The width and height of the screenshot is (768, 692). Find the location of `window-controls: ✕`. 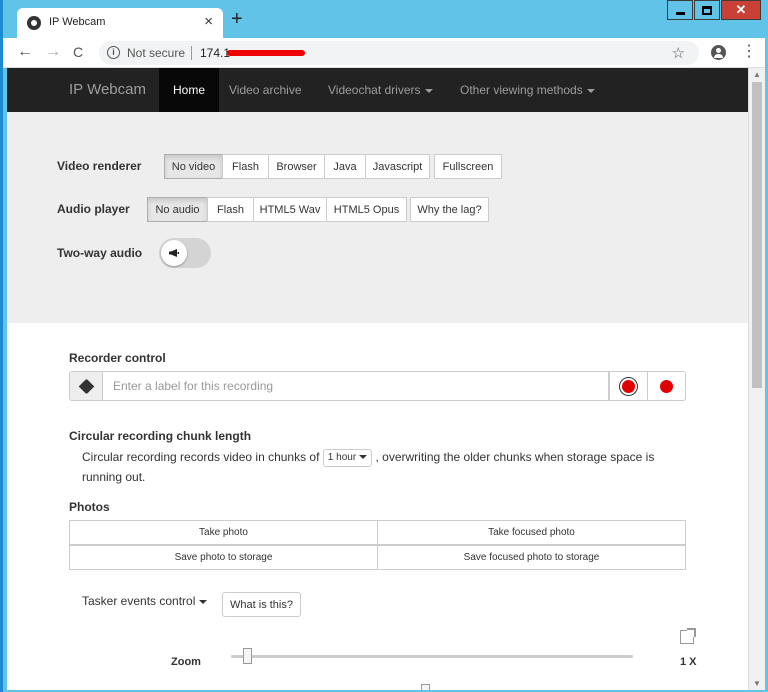

window-controls: ✕ is located at coordinates (713, 10).